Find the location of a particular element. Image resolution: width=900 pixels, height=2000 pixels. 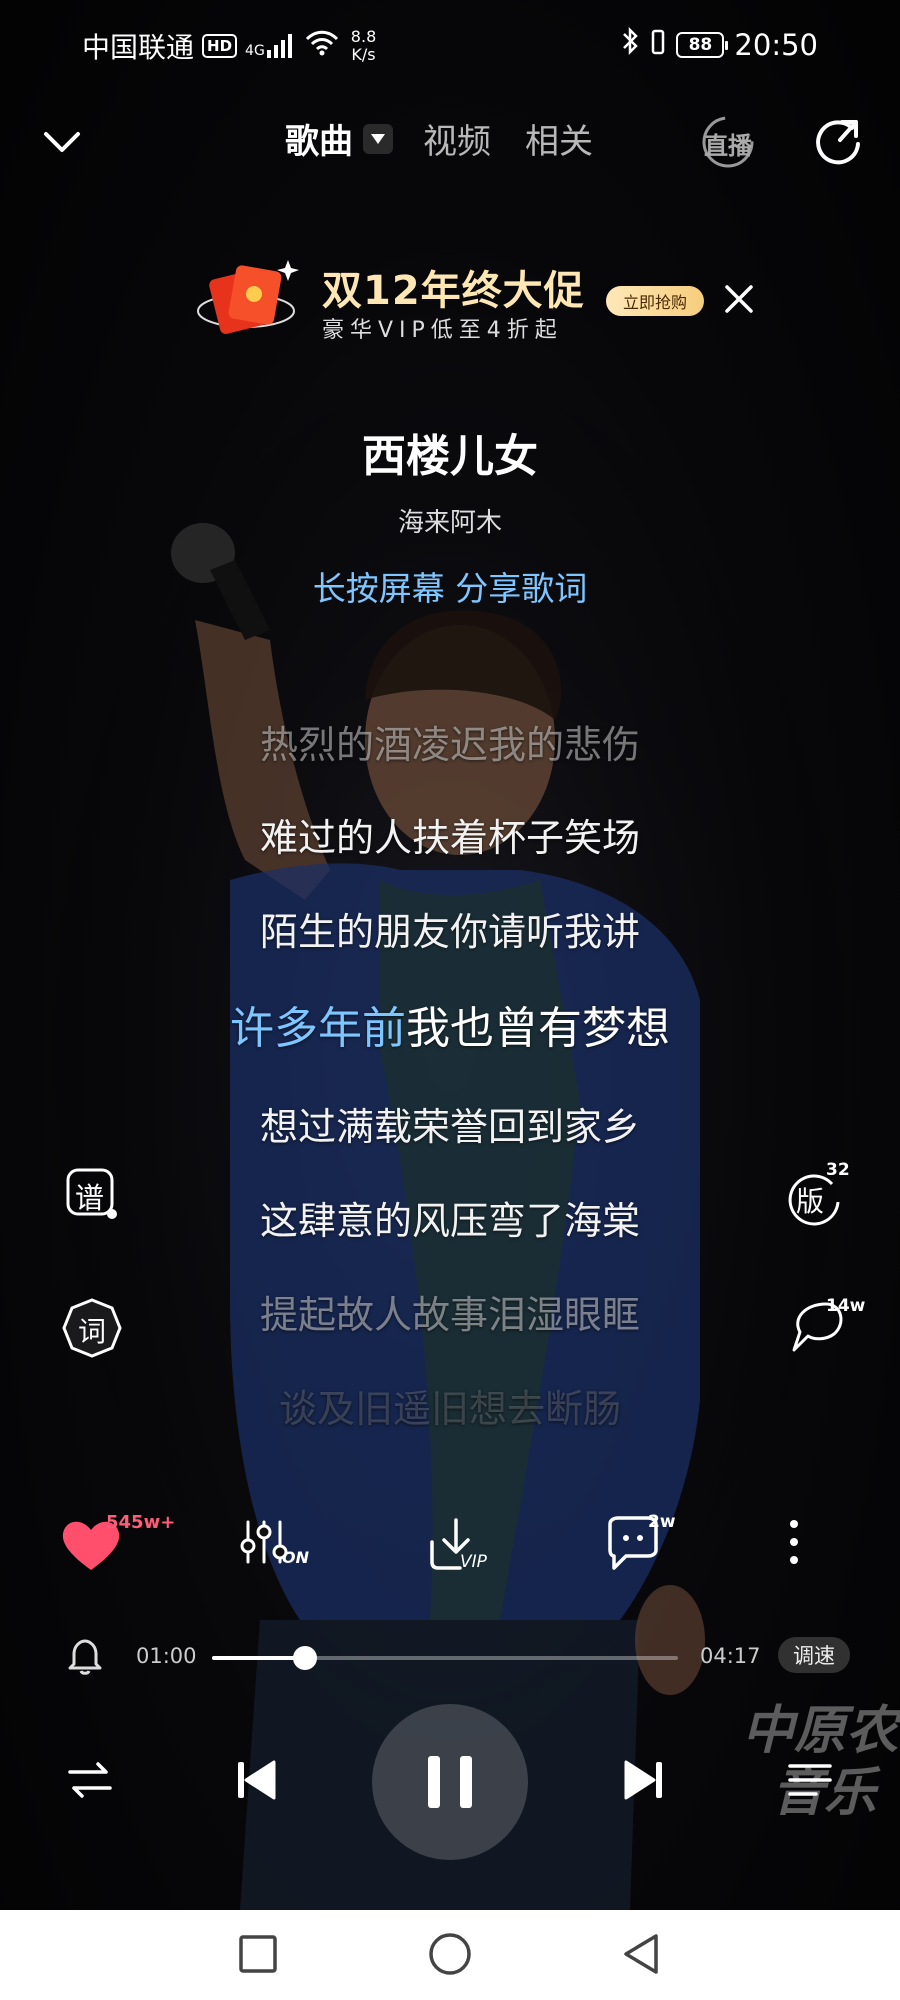

download-icon: VIP is located at coordinates (455, 1544).